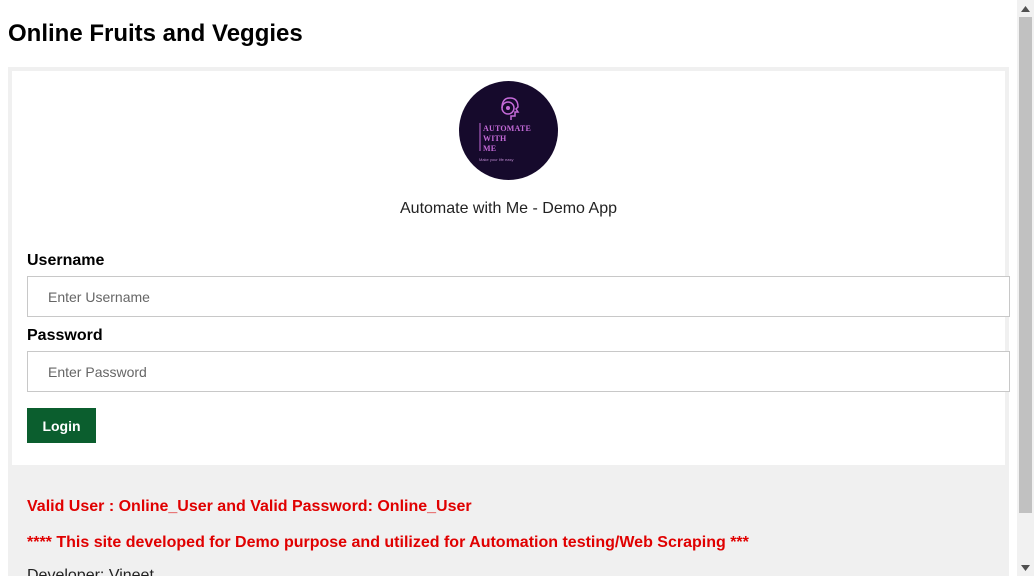  Describe the element at coordinates (495, 138) in the screenshot. I see `logo-text-line: WITH` at that location.